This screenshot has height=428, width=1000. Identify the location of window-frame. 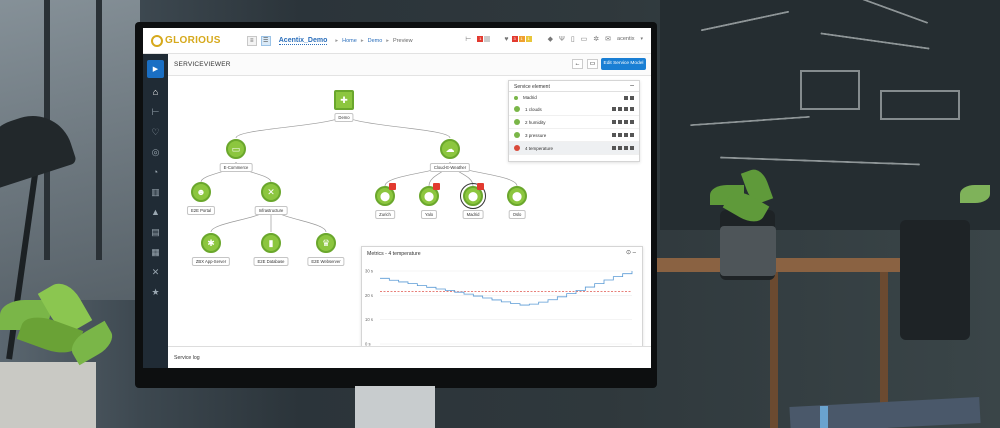
(99, 130).